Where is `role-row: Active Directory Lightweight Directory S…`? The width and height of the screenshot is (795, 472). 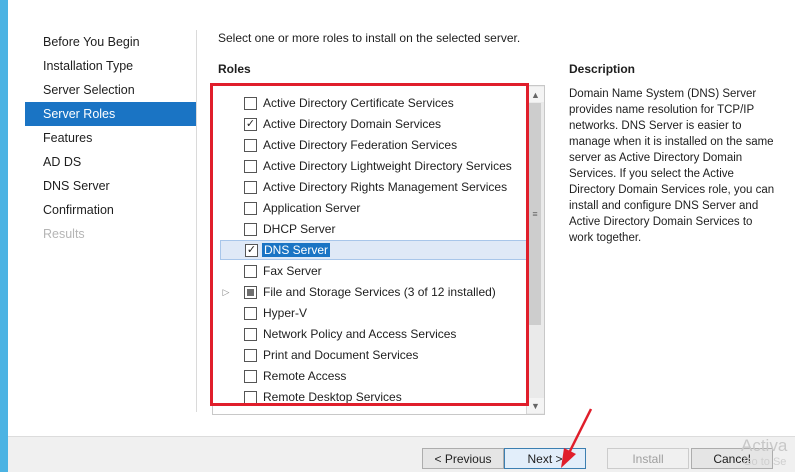
role-row: Active Directory Lightweight Directory S… is located at coordinates (374, 166).